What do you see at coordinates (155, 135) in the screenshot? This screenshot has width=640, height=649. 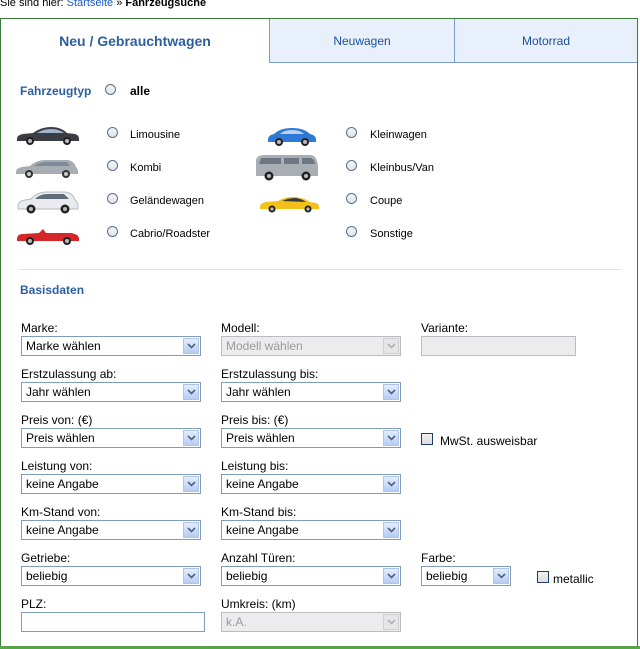 I see `radio-limousine-label: Limousine` at bounding box center [155, 135].